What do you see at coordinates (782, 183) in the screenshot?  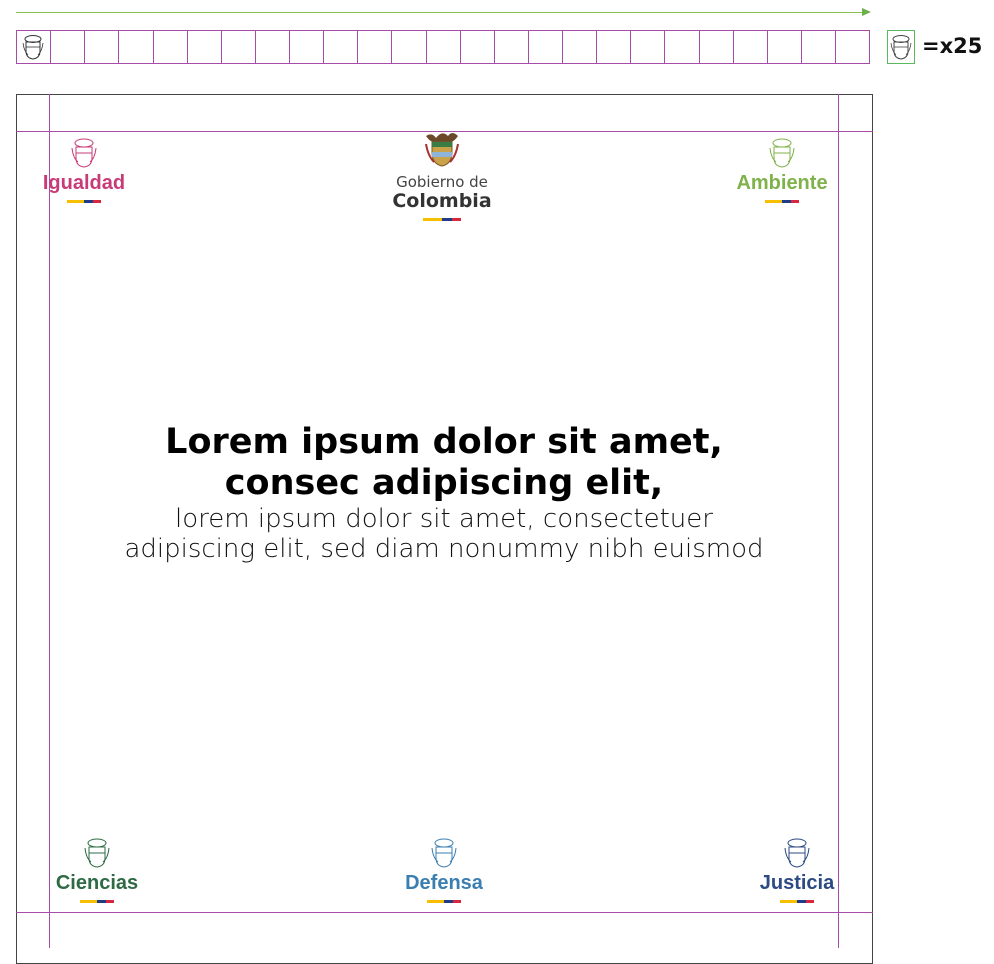 I see `sector-name: Ambiente` at bounding box center [782, 183].